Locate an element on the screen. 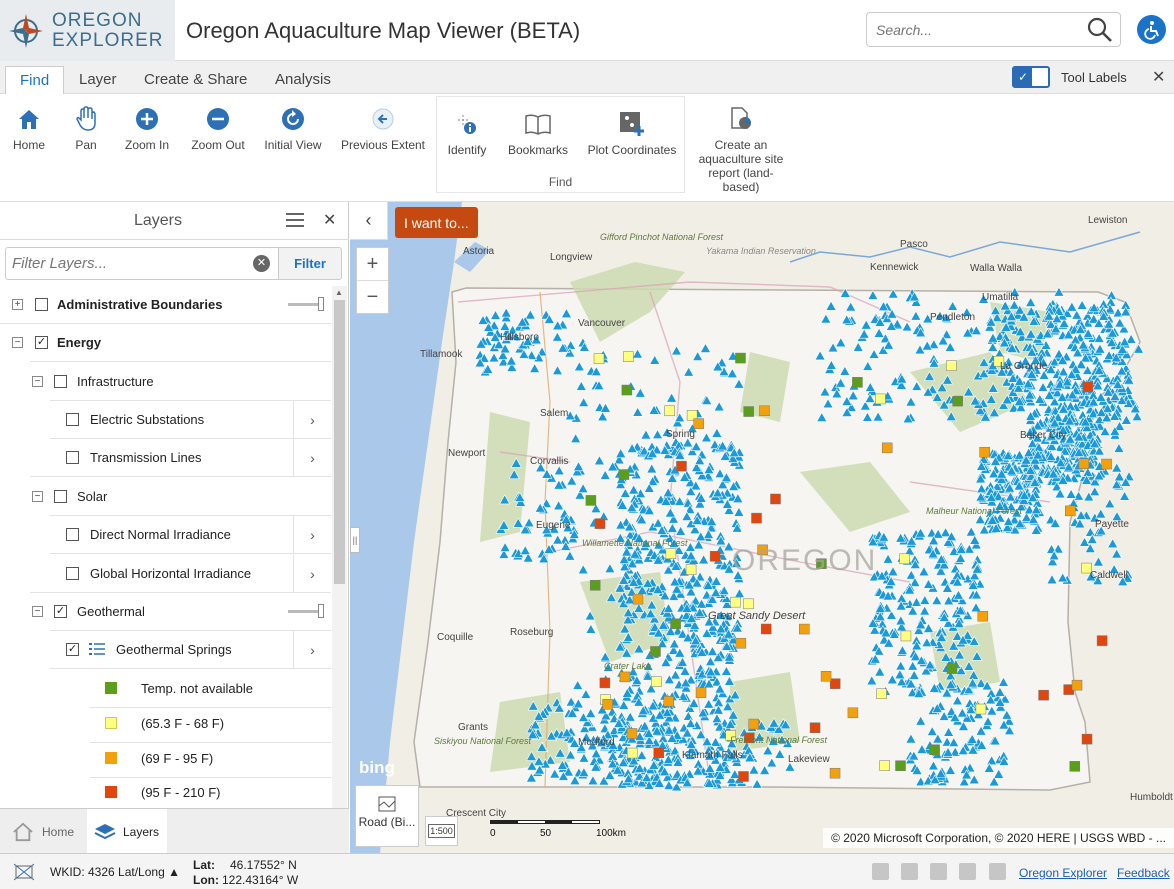 The height and width of the screenshot is (889, 1174). scale-button: 1:500 is located at coordinates (441, 831).